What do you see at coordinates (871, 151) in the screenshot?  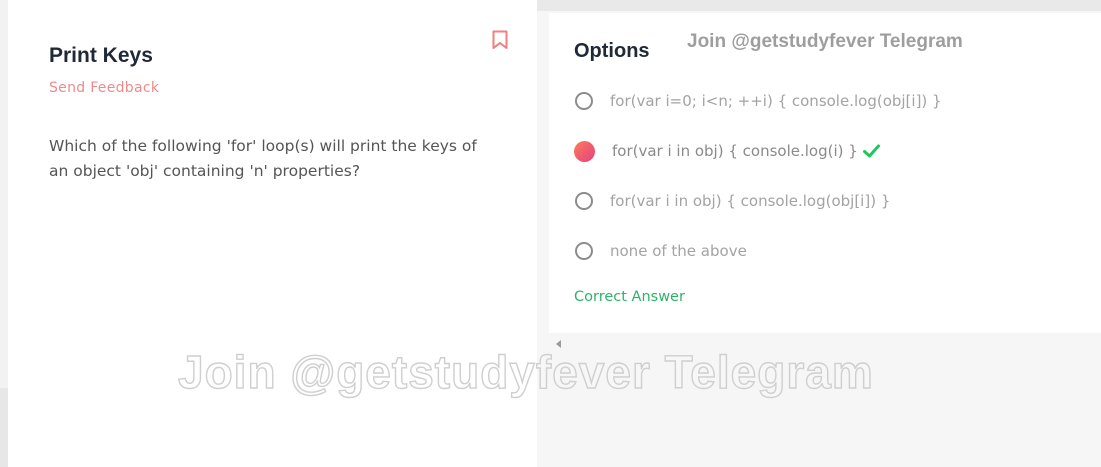 I see `checkmark-icon` at bounding box center [871, 151].